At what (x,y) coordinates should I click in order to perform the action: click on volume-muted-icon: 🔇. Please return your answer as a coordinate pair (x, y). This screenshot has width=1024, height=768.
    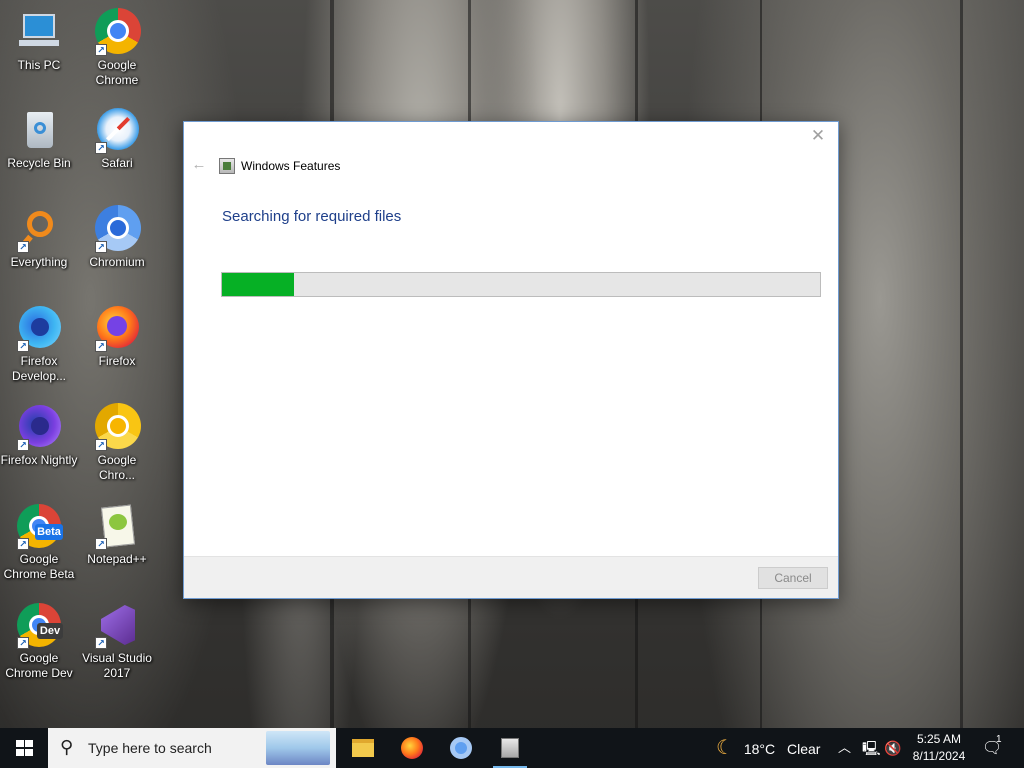
    Looking at the image, I should click on (893, 748).